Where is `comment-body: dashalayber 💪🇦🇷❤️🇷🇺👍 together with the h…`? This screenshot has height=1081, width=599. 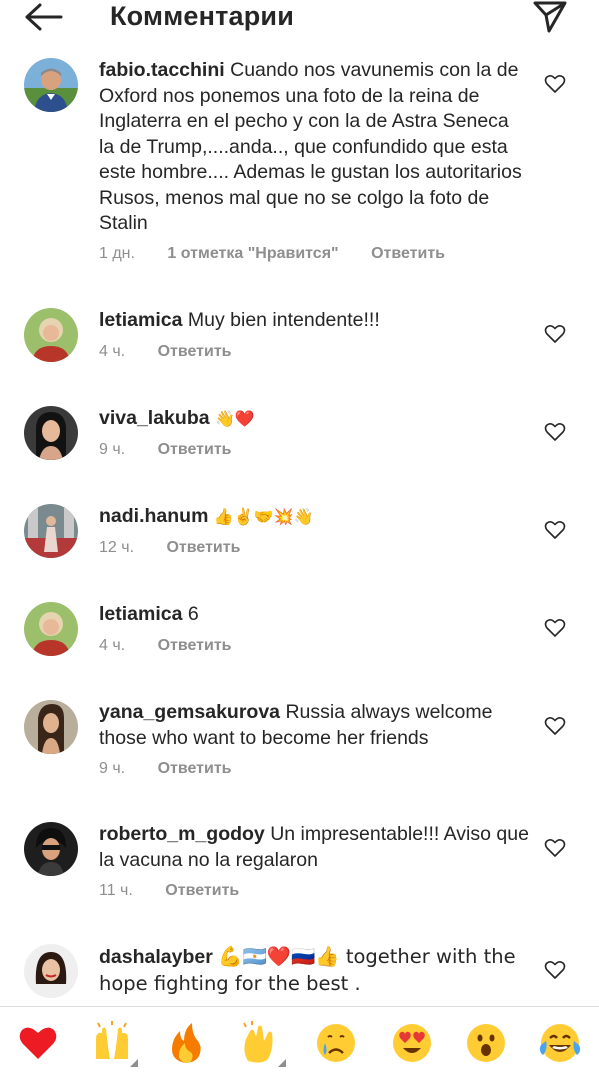 comment-body: dashalayber 💪🇦🇷❤️🇷🇺👍 together with the h… is located at coordinates (314, 970).